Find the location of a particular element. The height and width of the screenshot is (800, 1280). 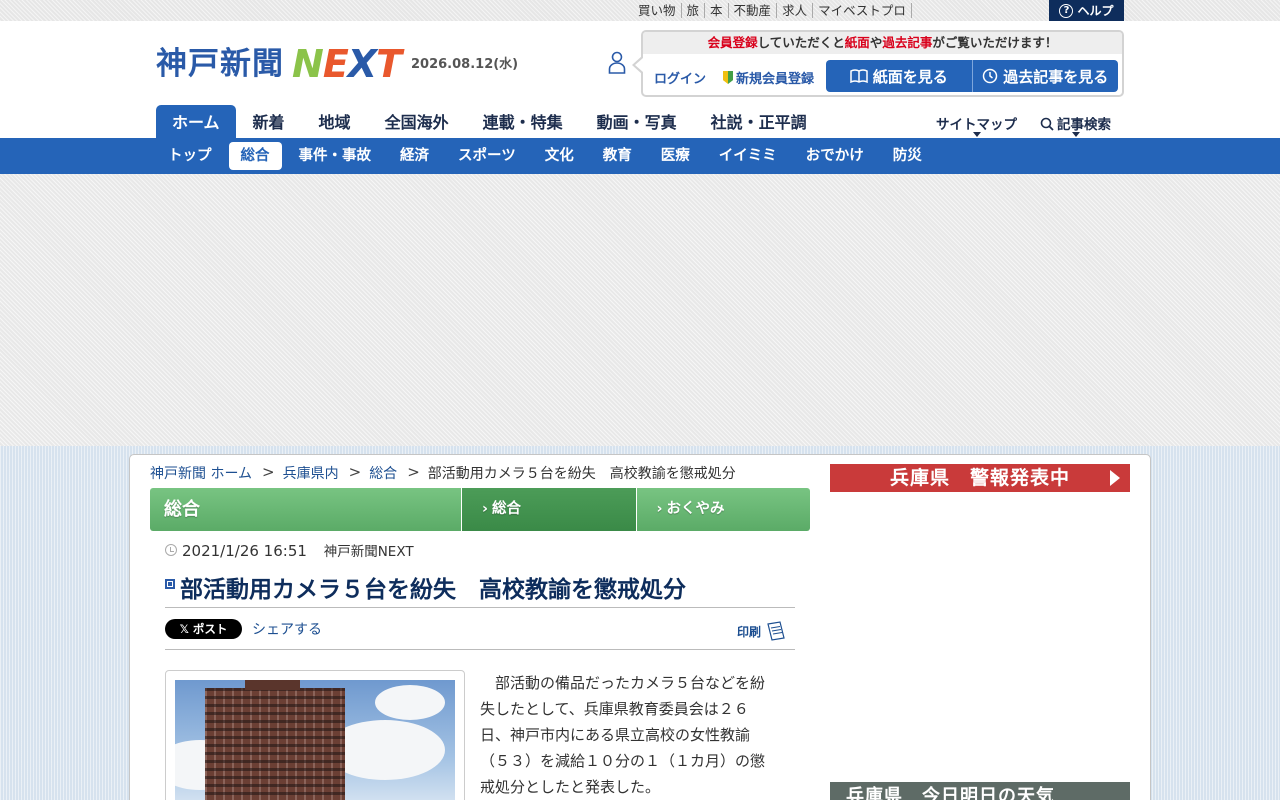

sub-nav-top: トップ is located at coordinates (190, 156).